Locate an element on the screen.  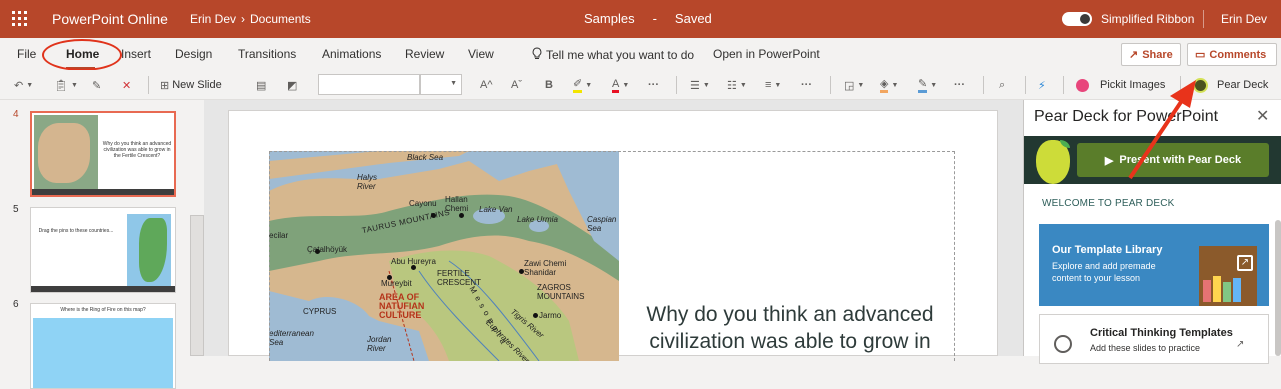
delete-button: ✕ is located at coordinates (126, 85).